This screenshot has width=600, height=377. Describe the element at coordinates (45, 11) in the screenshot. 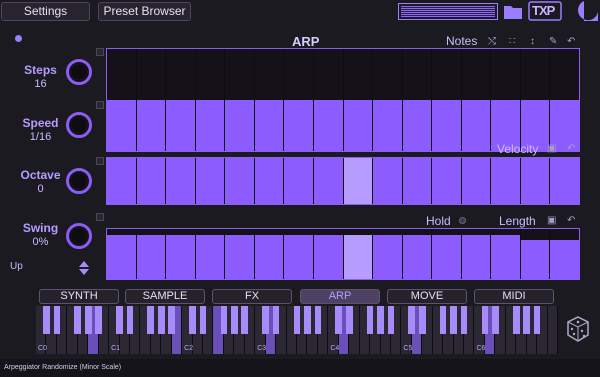

I see `settings-button: Settings` at that location.